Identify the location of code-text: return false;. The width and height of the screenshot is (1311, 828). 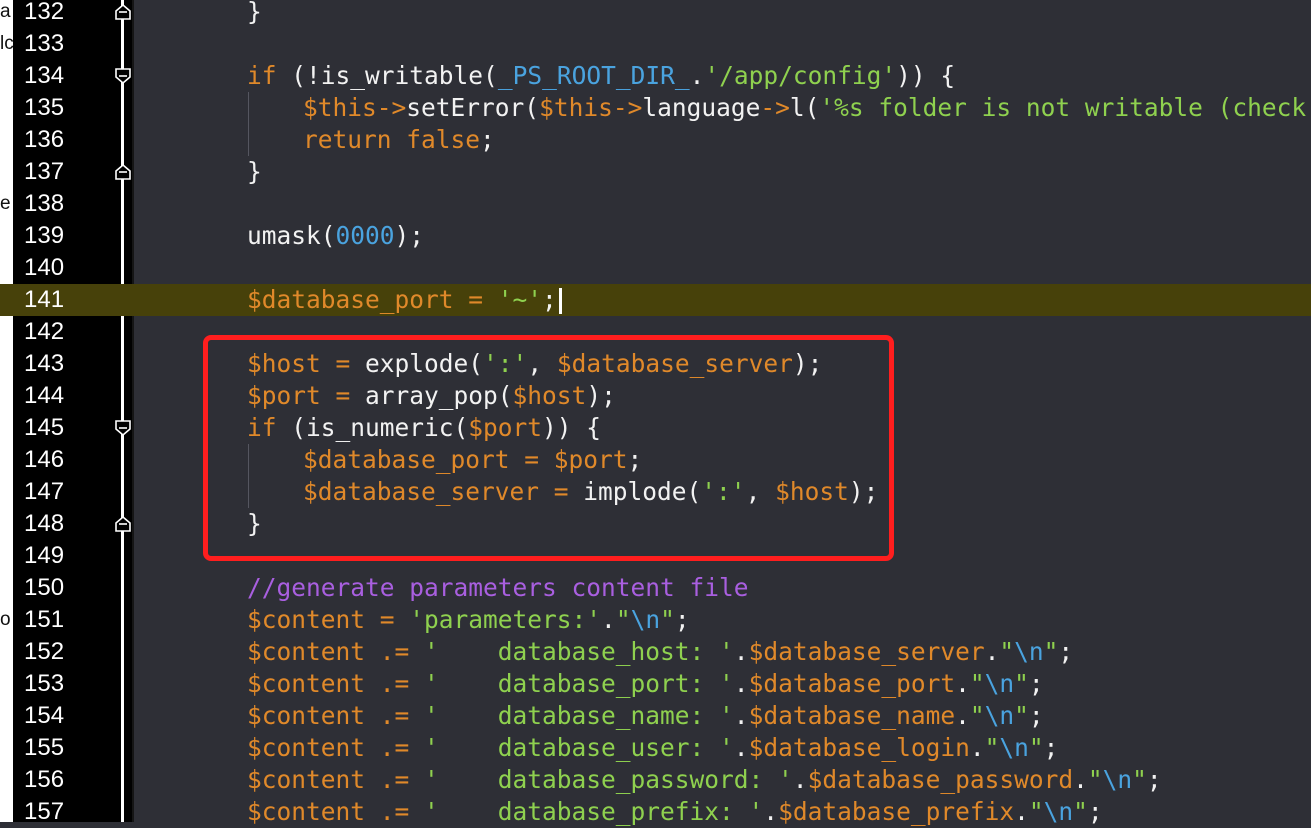
(399, 140).